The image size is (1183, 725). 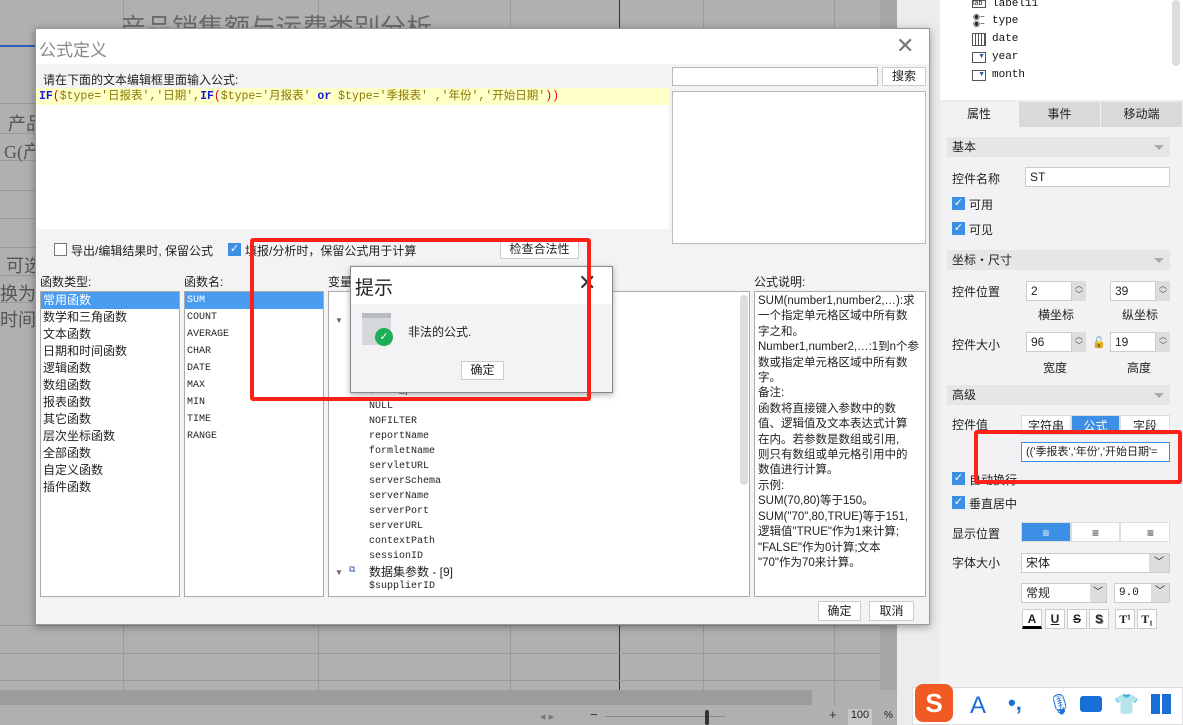 What do you see at coordinates (979, 114) in the screenshot?
I see `tab-properties: 属性` at bounding box center [979, 114].